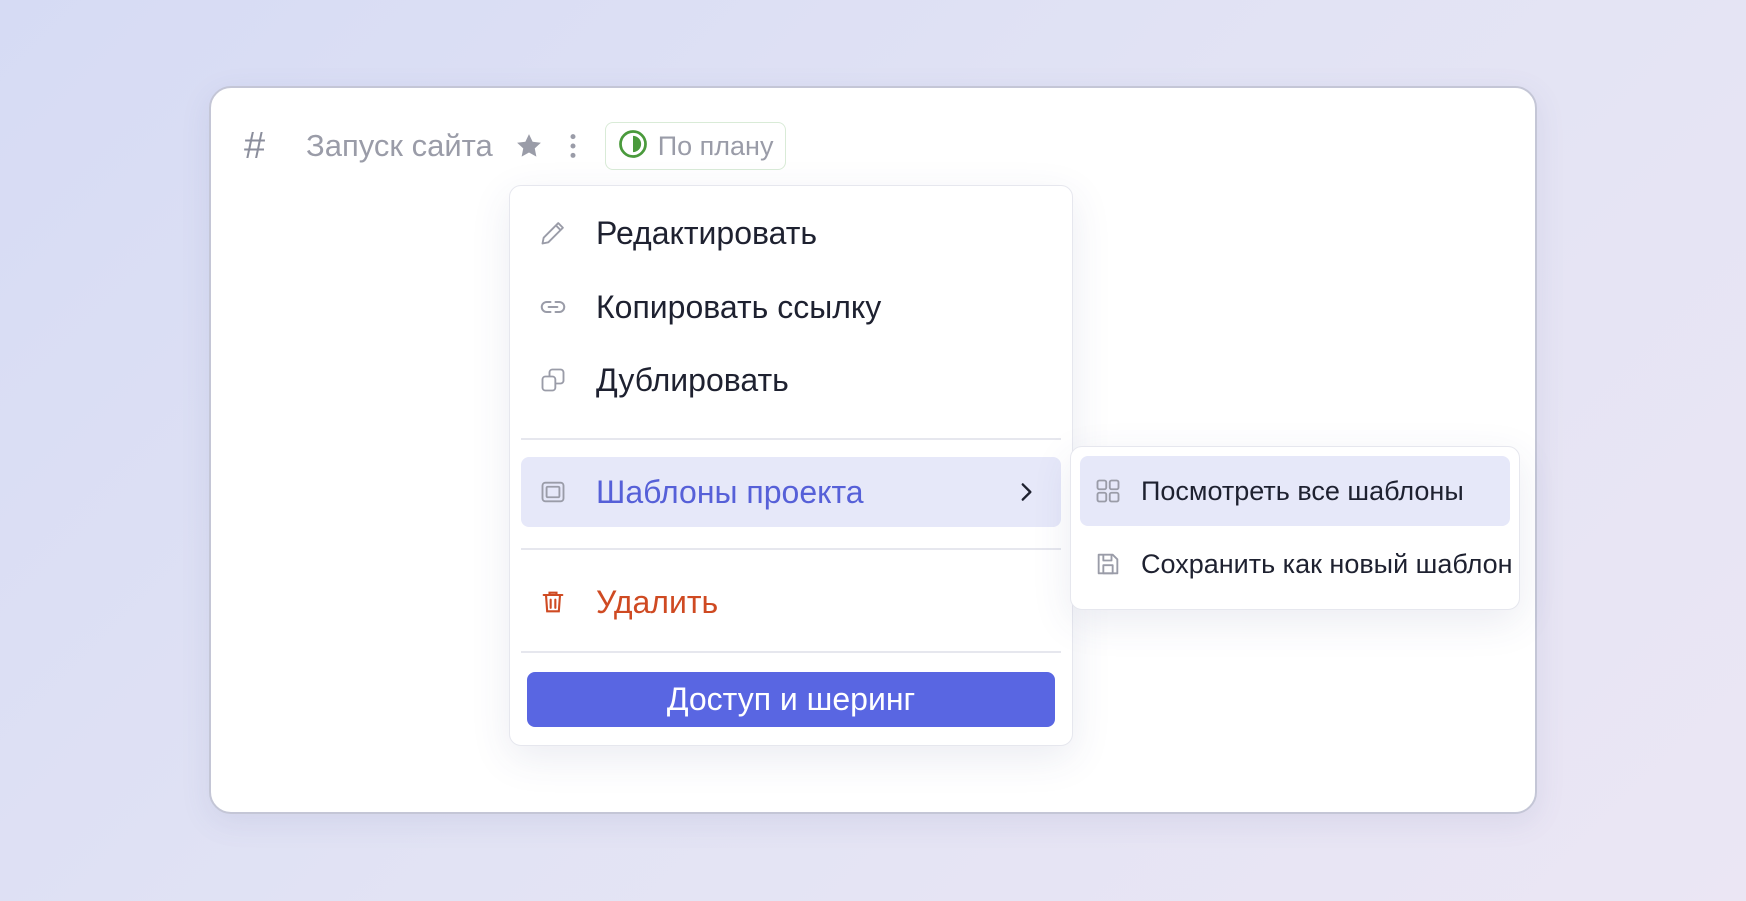 The height and width of the screenshot is (901, 1746). What do you see at coordinates (1108, 491) in the screenshot?
I see `grid-icon` at bounding box center [1108, 491].